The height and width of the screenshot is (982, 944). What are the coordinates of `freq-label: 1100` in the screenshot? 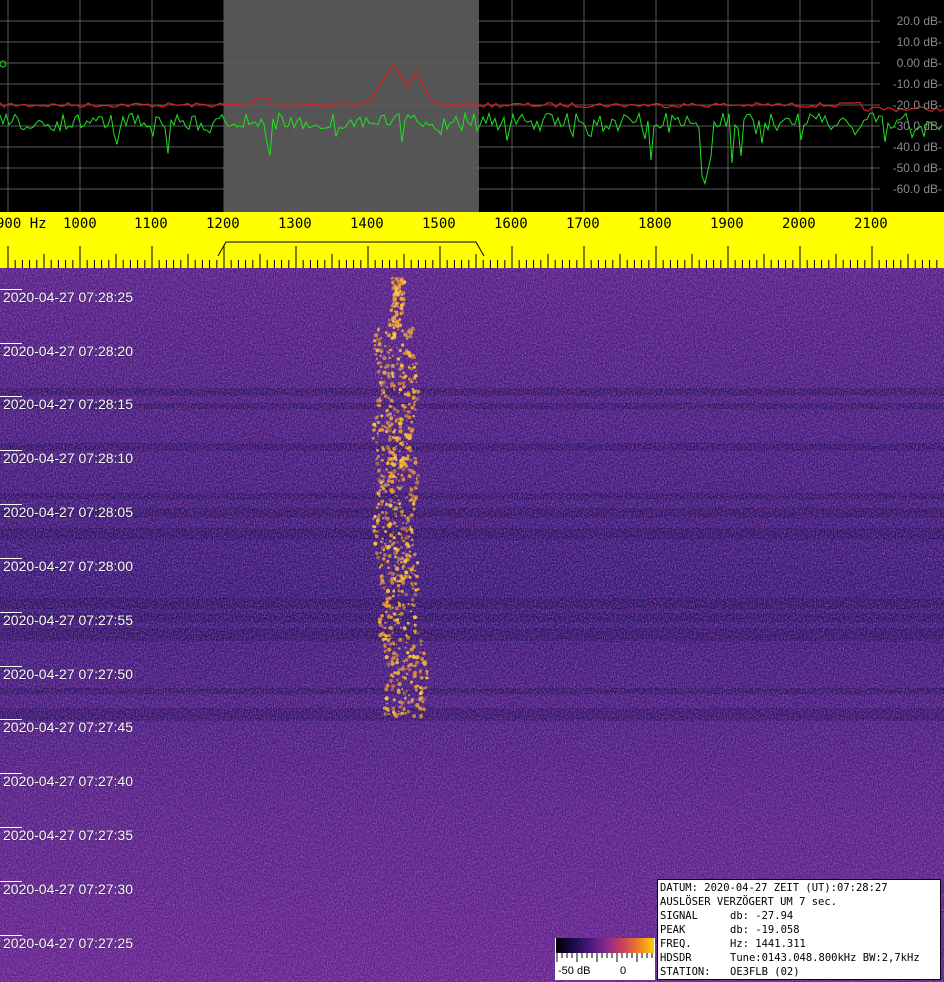 It's located at (151, 224).